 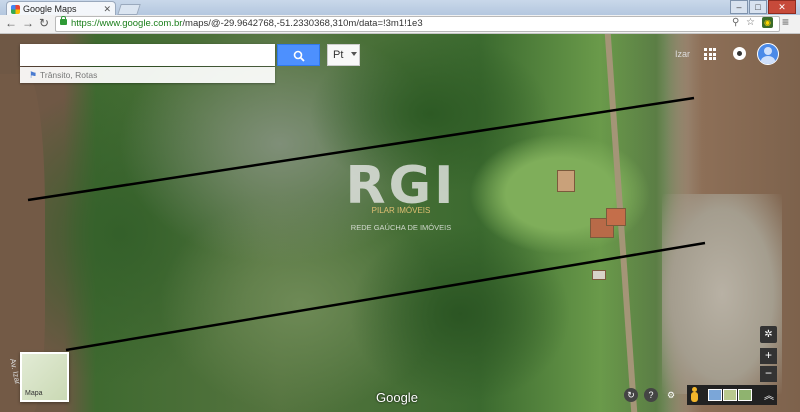 What do you see at coordinates (651, 395) in the screenshot?
I see `help-icon: ?` at bounding box center [651, 395].